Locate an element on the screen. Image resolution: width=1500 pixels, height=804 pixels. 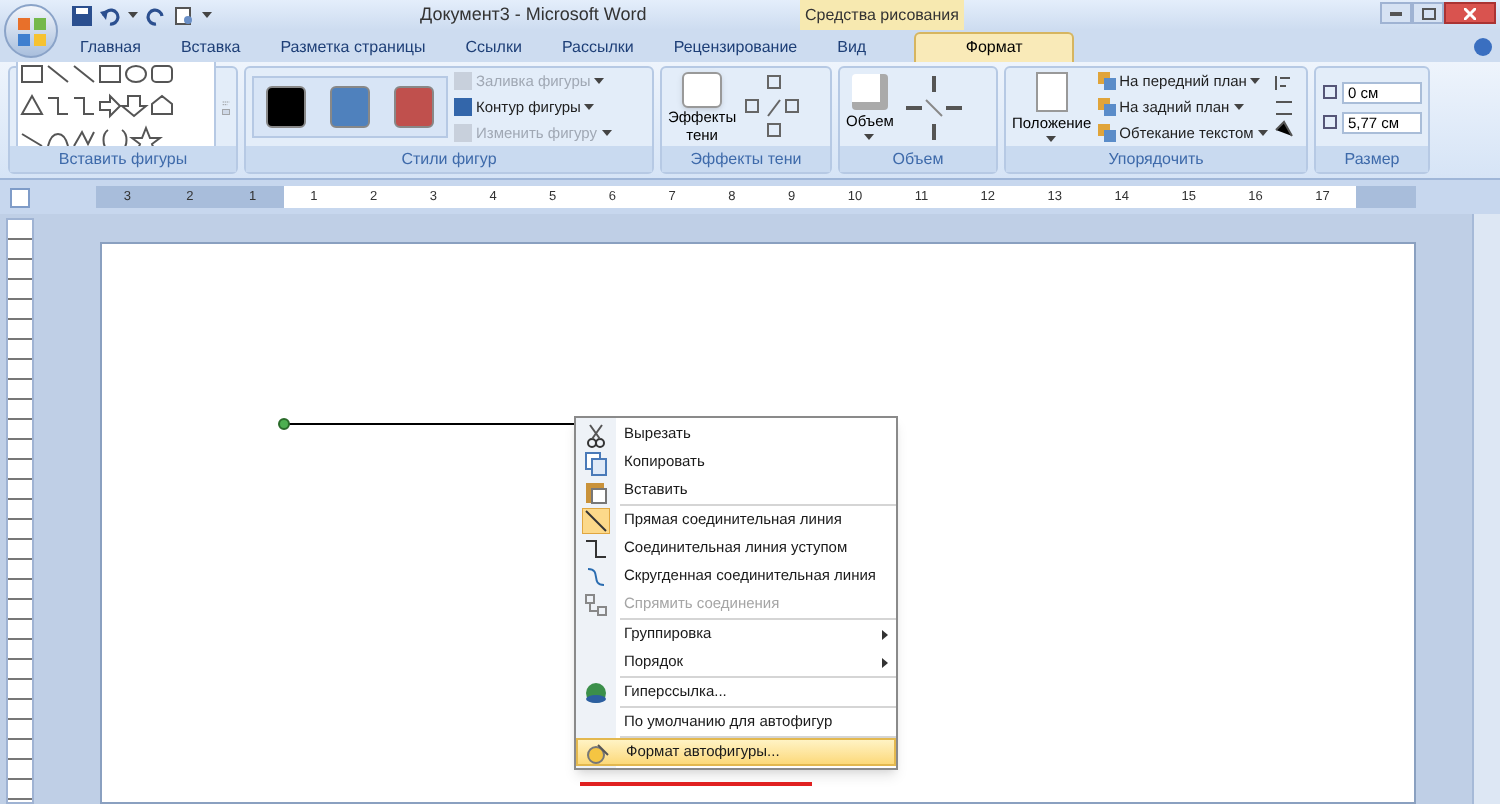
format-shape-icon is located at coordinates (598, 752).